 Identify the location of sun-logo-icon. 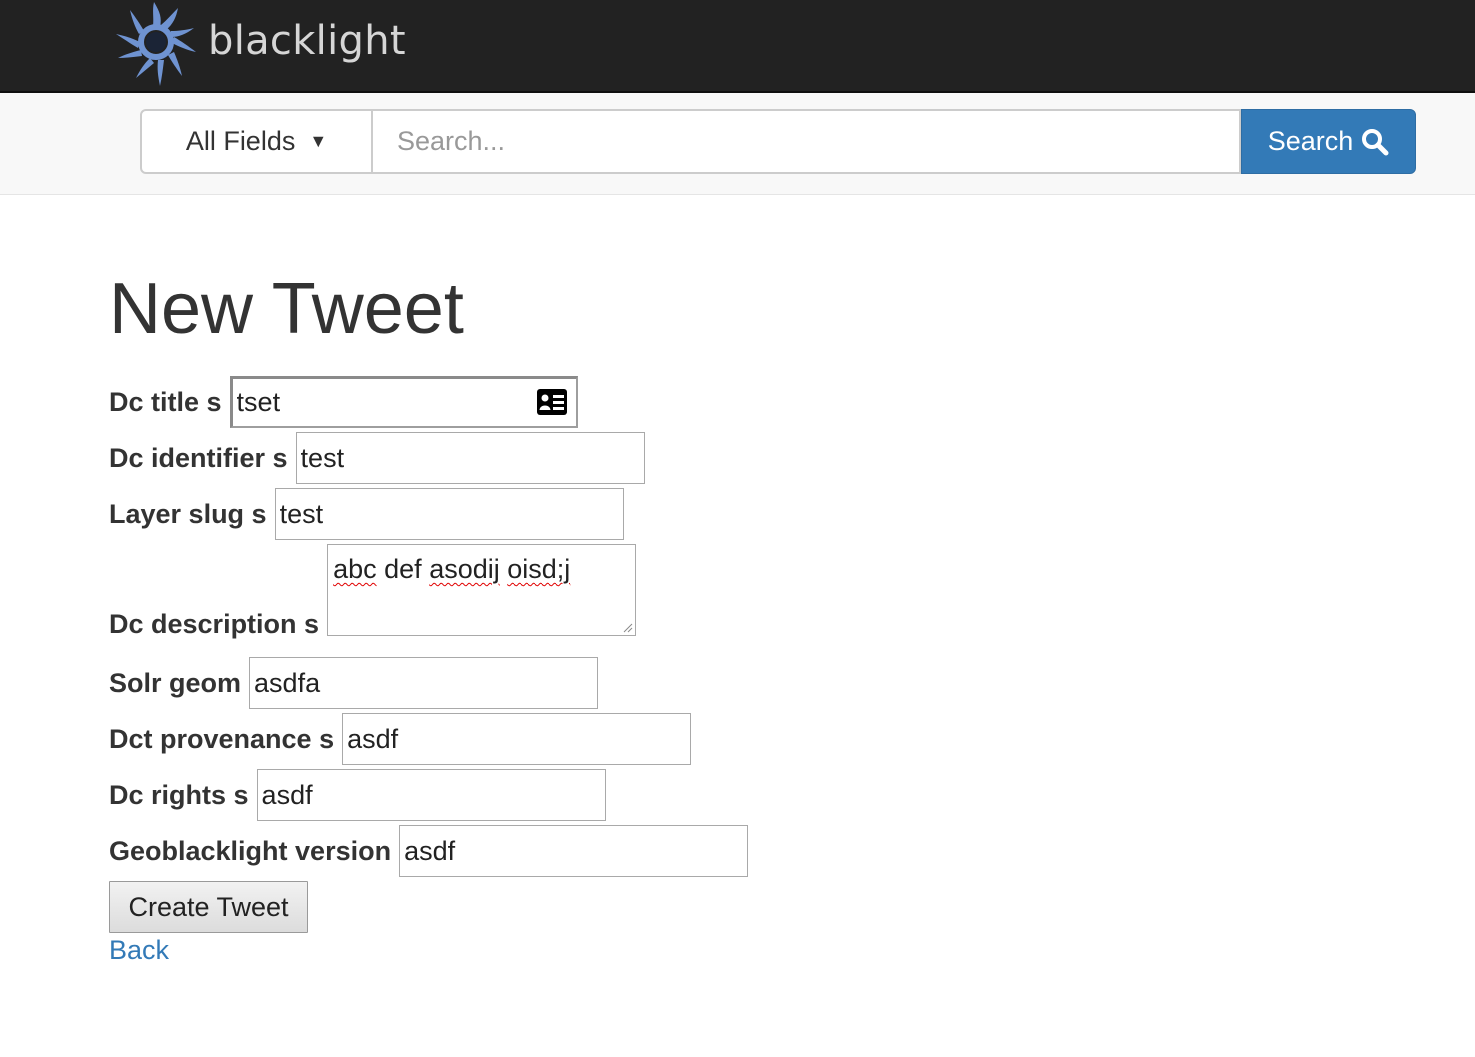
(156, 44).